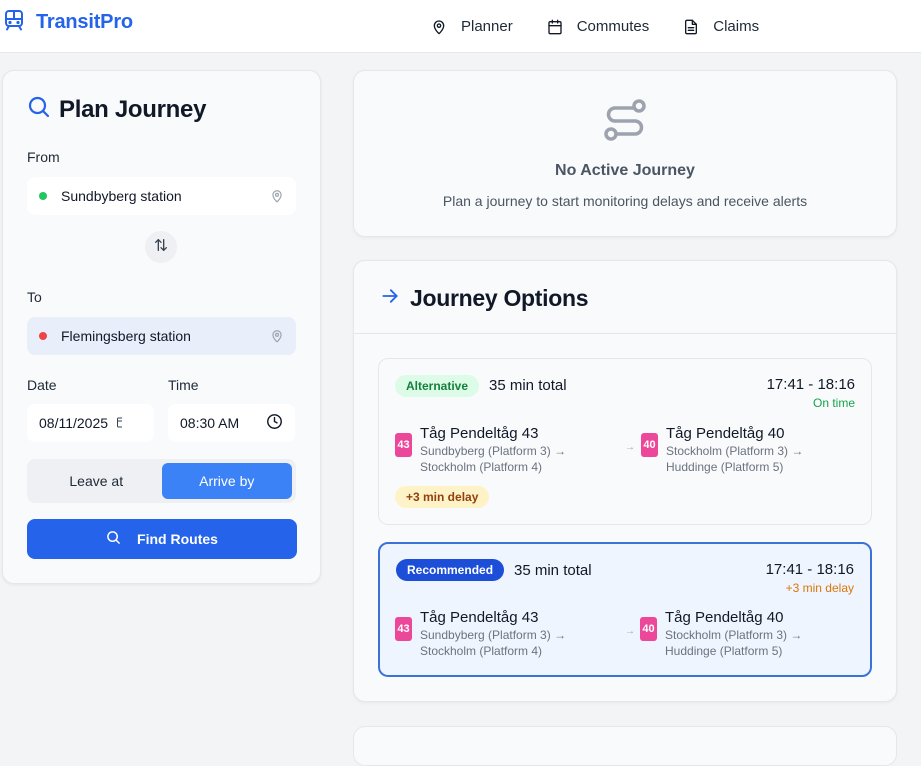  What do you see at coordinates (450, 570) in the screenshot?
I see `recommended-badge: Recommended` at bounding box center [450, 570].